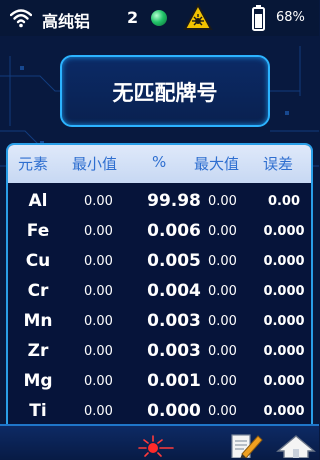 This screenshot has height=460, width=320. Describe the element at coordinates (258, 18) in the screenshot. I see `battery-icon` at that location.